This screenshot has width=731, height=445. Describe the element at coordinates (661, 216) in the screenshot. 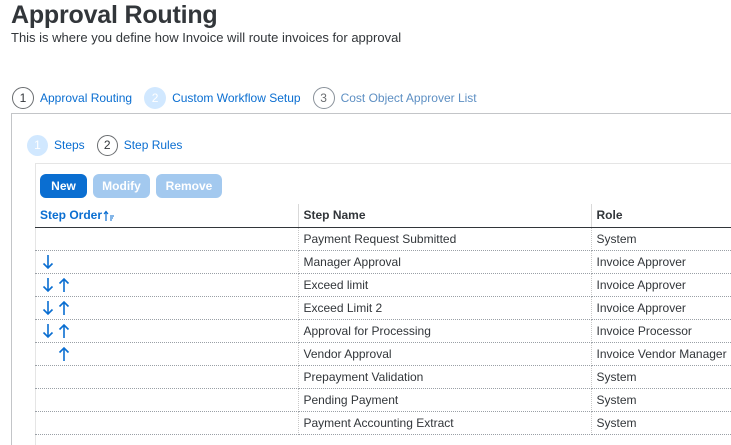

I see `column-header-role: Role` at that location.